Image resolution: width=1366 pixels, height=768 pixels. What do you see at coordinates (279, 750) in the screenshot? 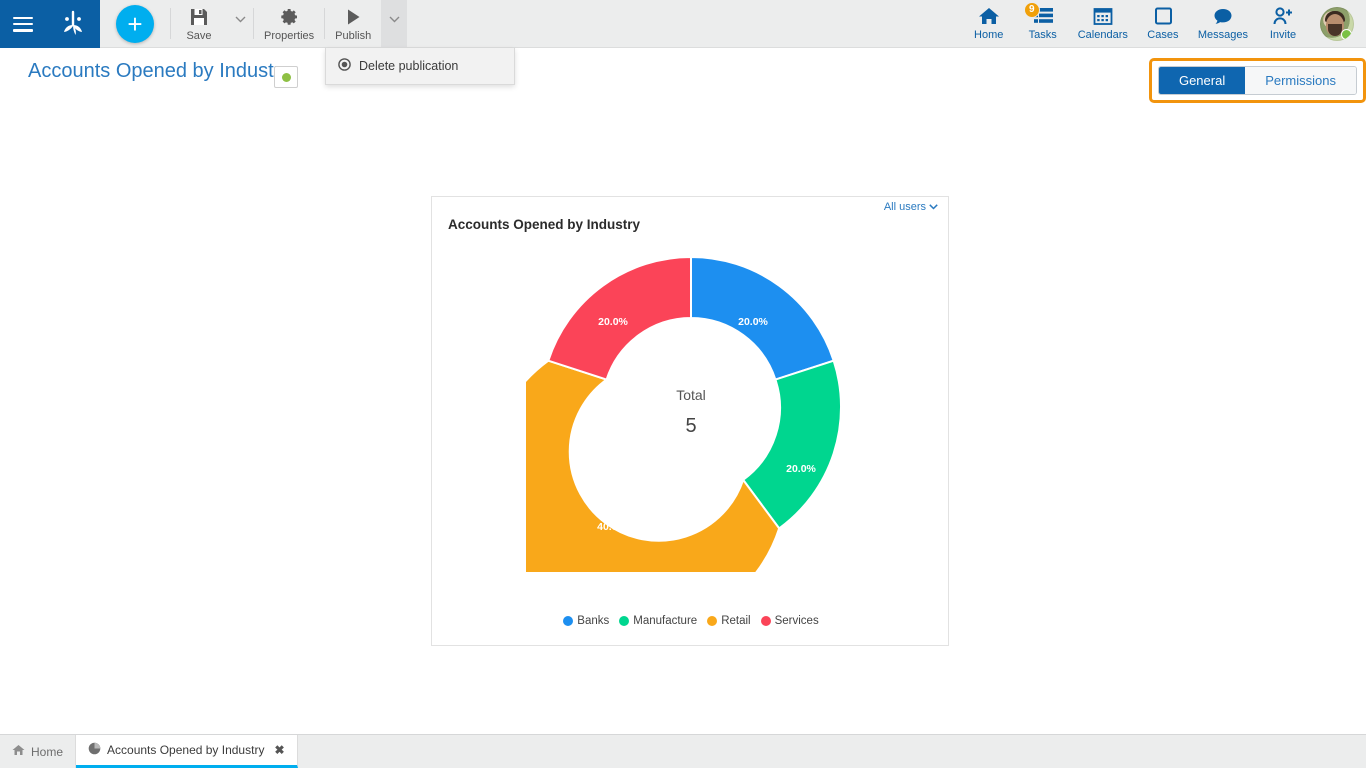
I see `close-icon: ✖` at bounding box center [279, 750].